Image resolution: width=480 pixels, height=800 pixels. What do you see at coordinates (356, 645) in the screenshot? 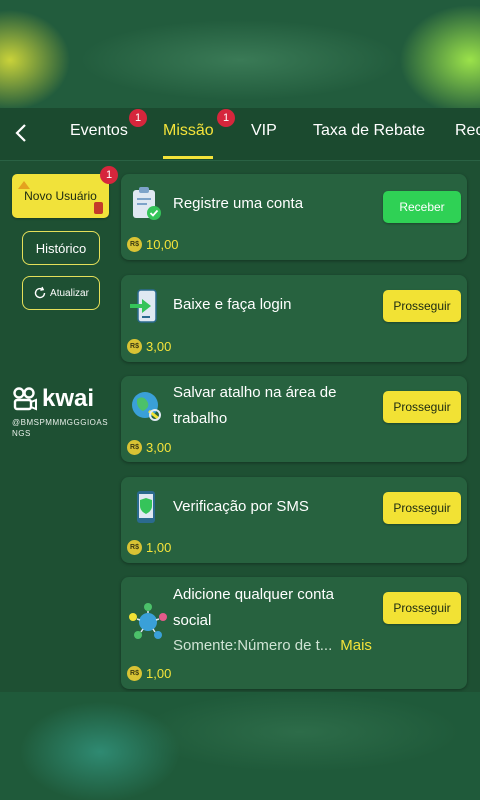
I see `mais-link: Mais` at bounding box center [356, 645].